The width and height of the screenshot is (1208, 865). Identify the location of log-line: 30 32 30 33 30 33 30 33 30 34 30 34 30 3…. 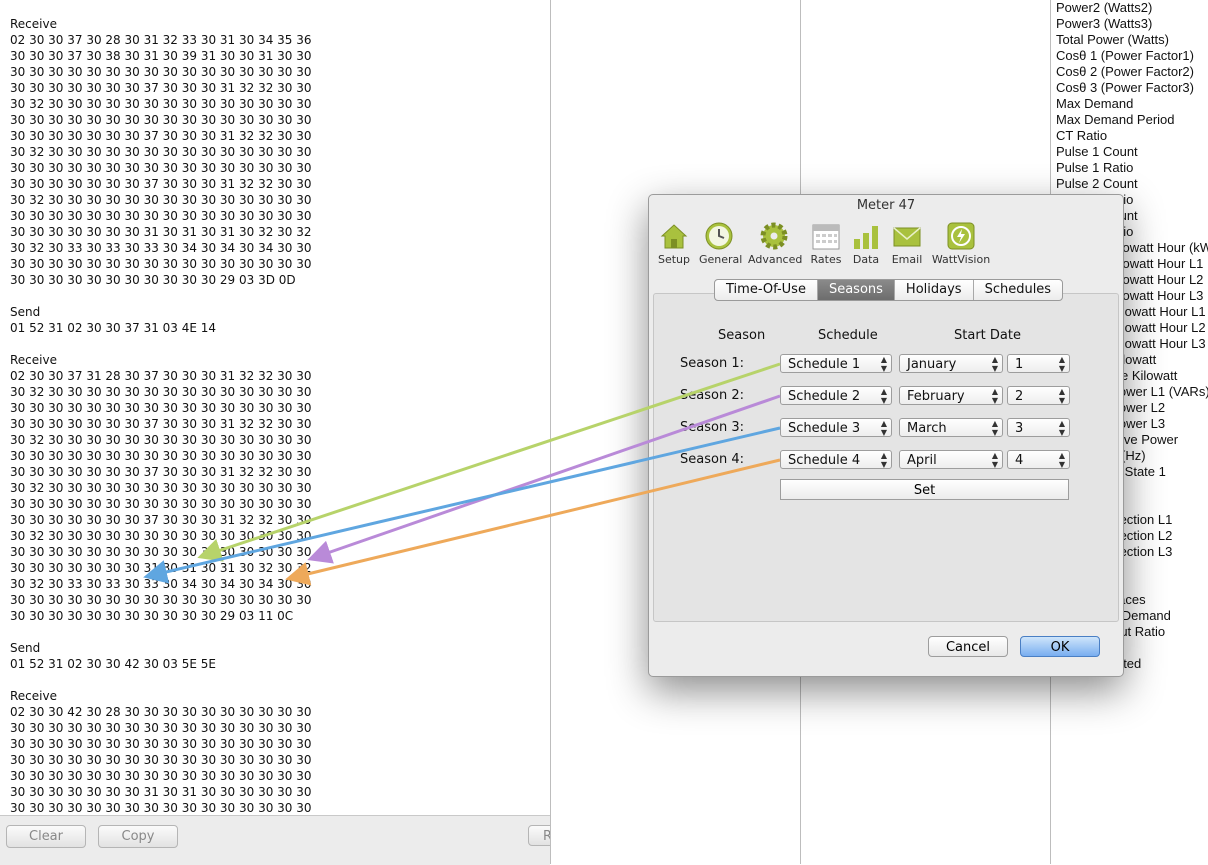
(161, 248).